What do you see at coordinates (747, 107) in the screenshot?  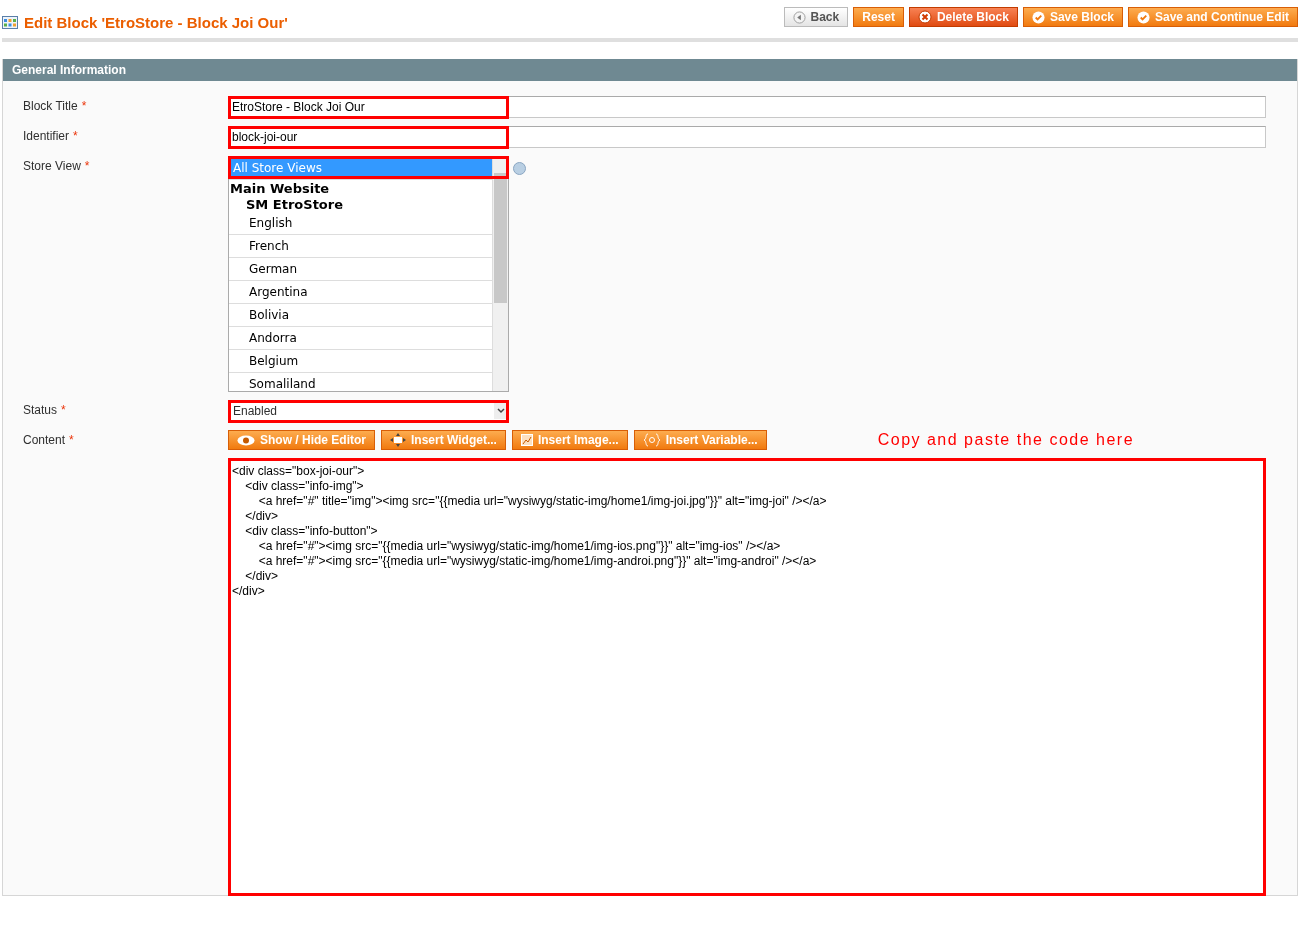 I see `text-field: EtroStore - Block Joi Our` at bounding box center [747, 107].